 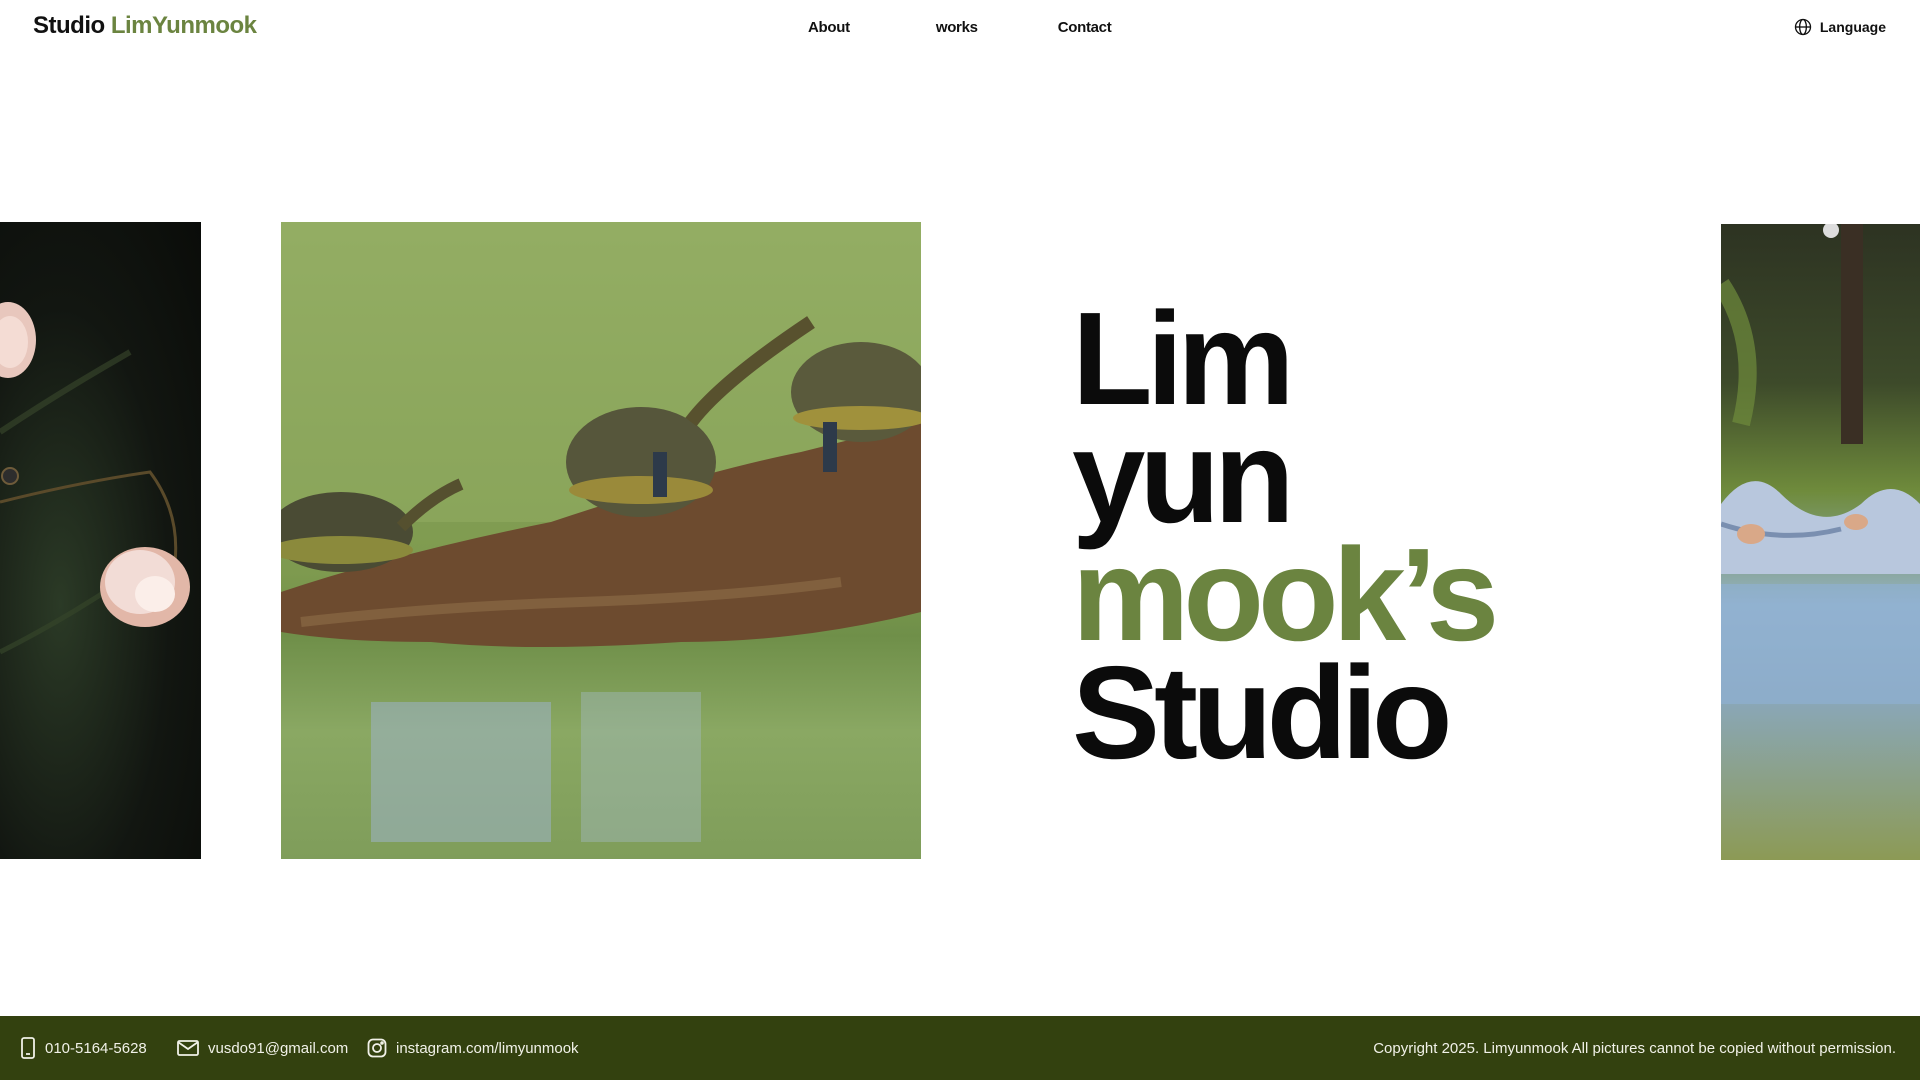 What do you see at coordinates (1262, 712) in the screenshot?
I see `hero-line-studio: Studio` at bounding box center [1262, 712].